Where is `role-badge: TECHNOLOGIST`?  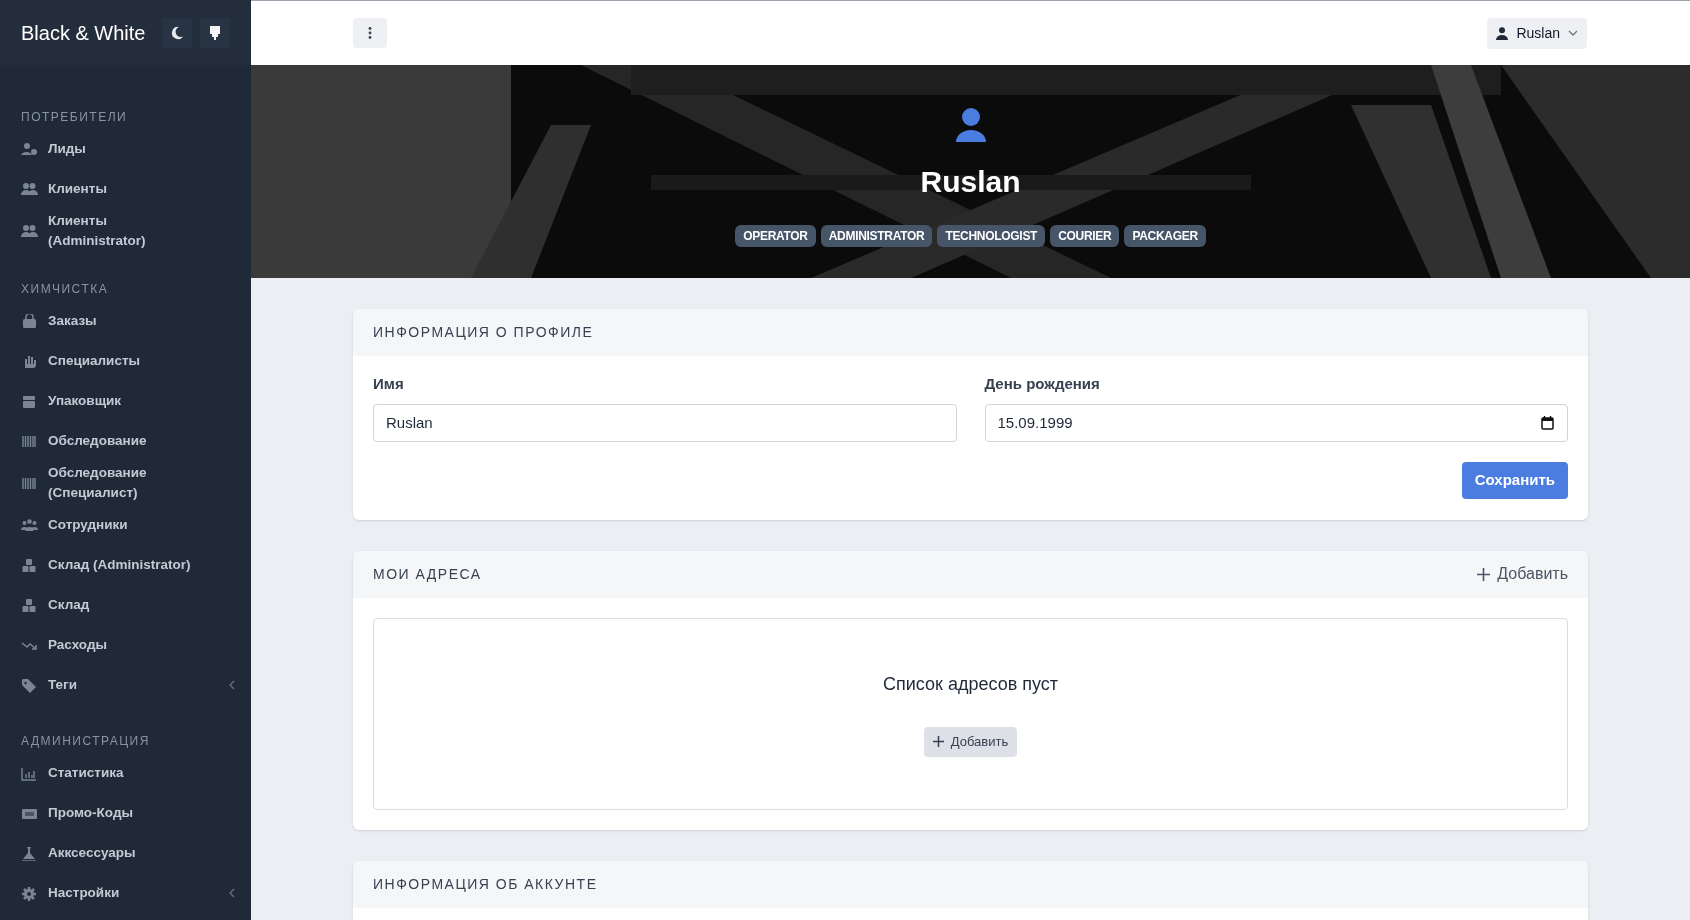 role-badge: TECHNOLOGIST is located at coordinates (991, 236).